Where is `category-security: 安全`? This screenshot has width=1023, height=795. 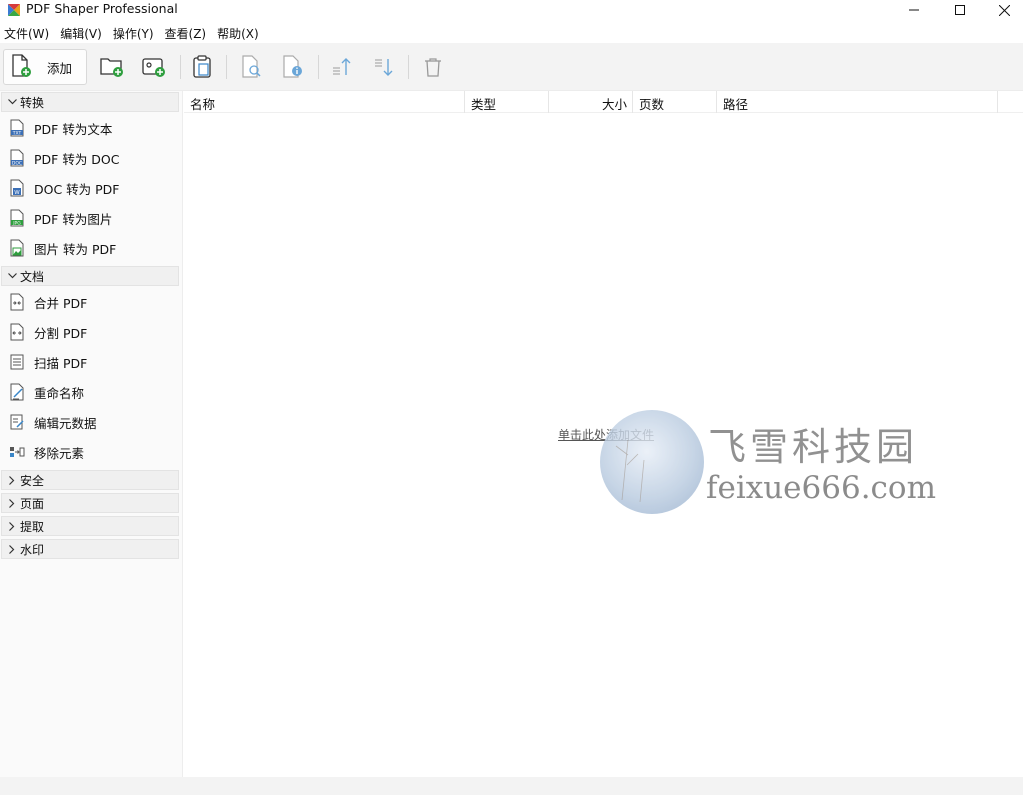 category-security: 安全 is located at coordinates (90, 480).